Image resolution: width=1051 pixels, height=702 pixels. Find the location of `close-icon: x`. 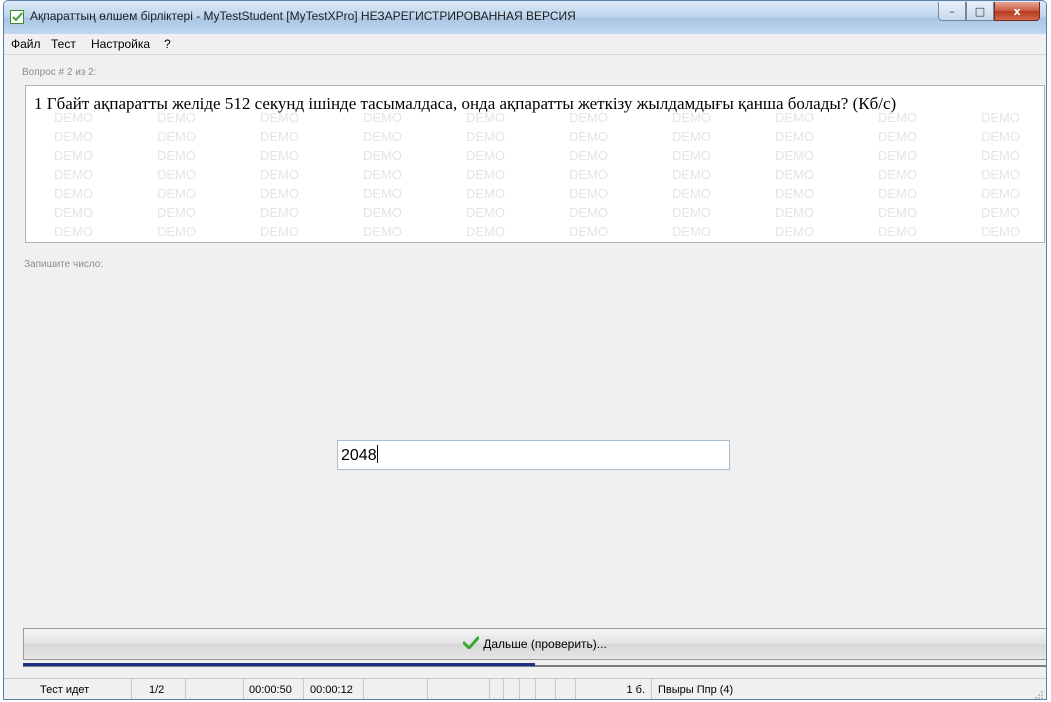

close-icon: x is located at coordinates (1017, 11).